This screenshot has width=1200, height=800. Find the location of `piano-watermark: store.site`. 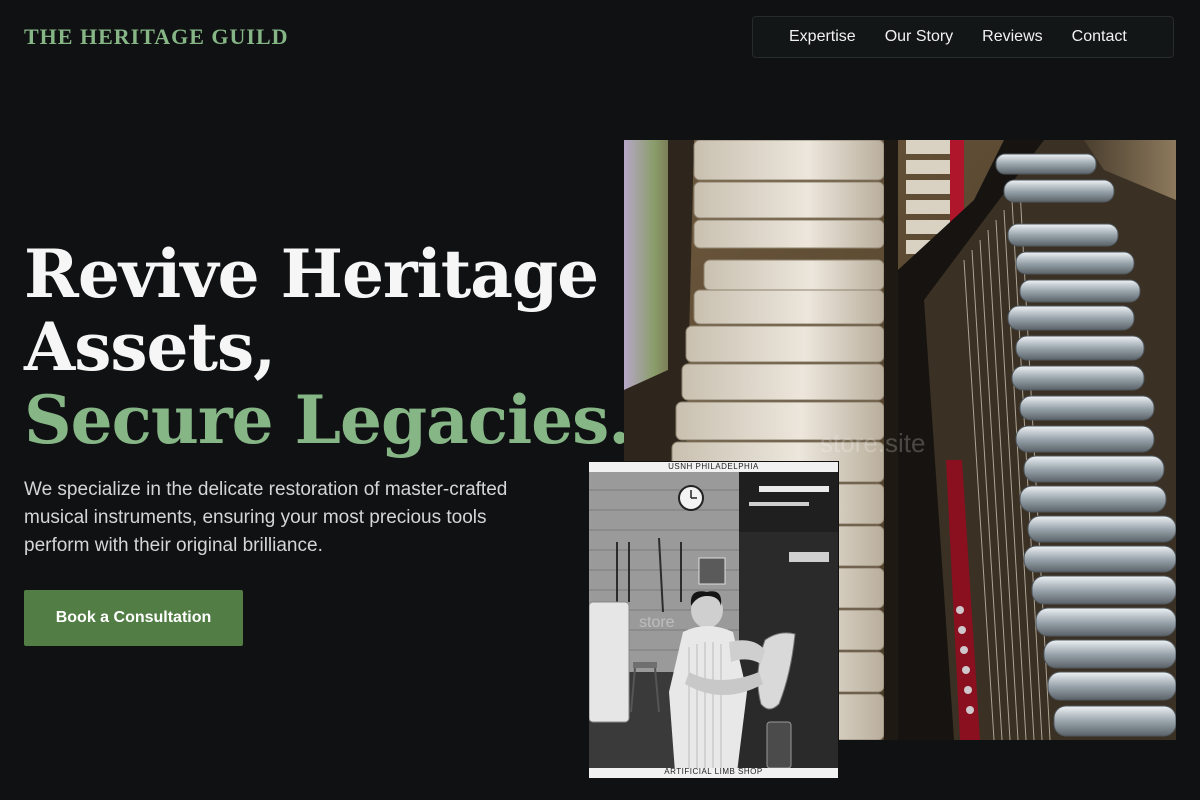

piano-watermark: store.site is located at coordinates (873, 443).